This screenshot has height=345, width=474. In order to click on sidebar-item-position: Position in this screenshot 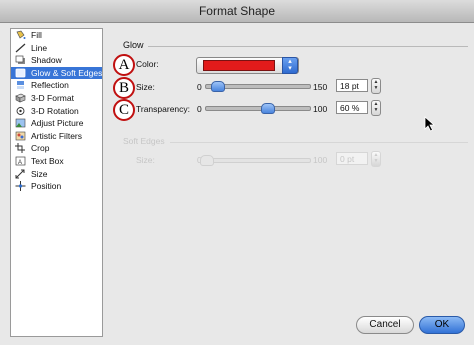, I will do `click(56, 186)`.